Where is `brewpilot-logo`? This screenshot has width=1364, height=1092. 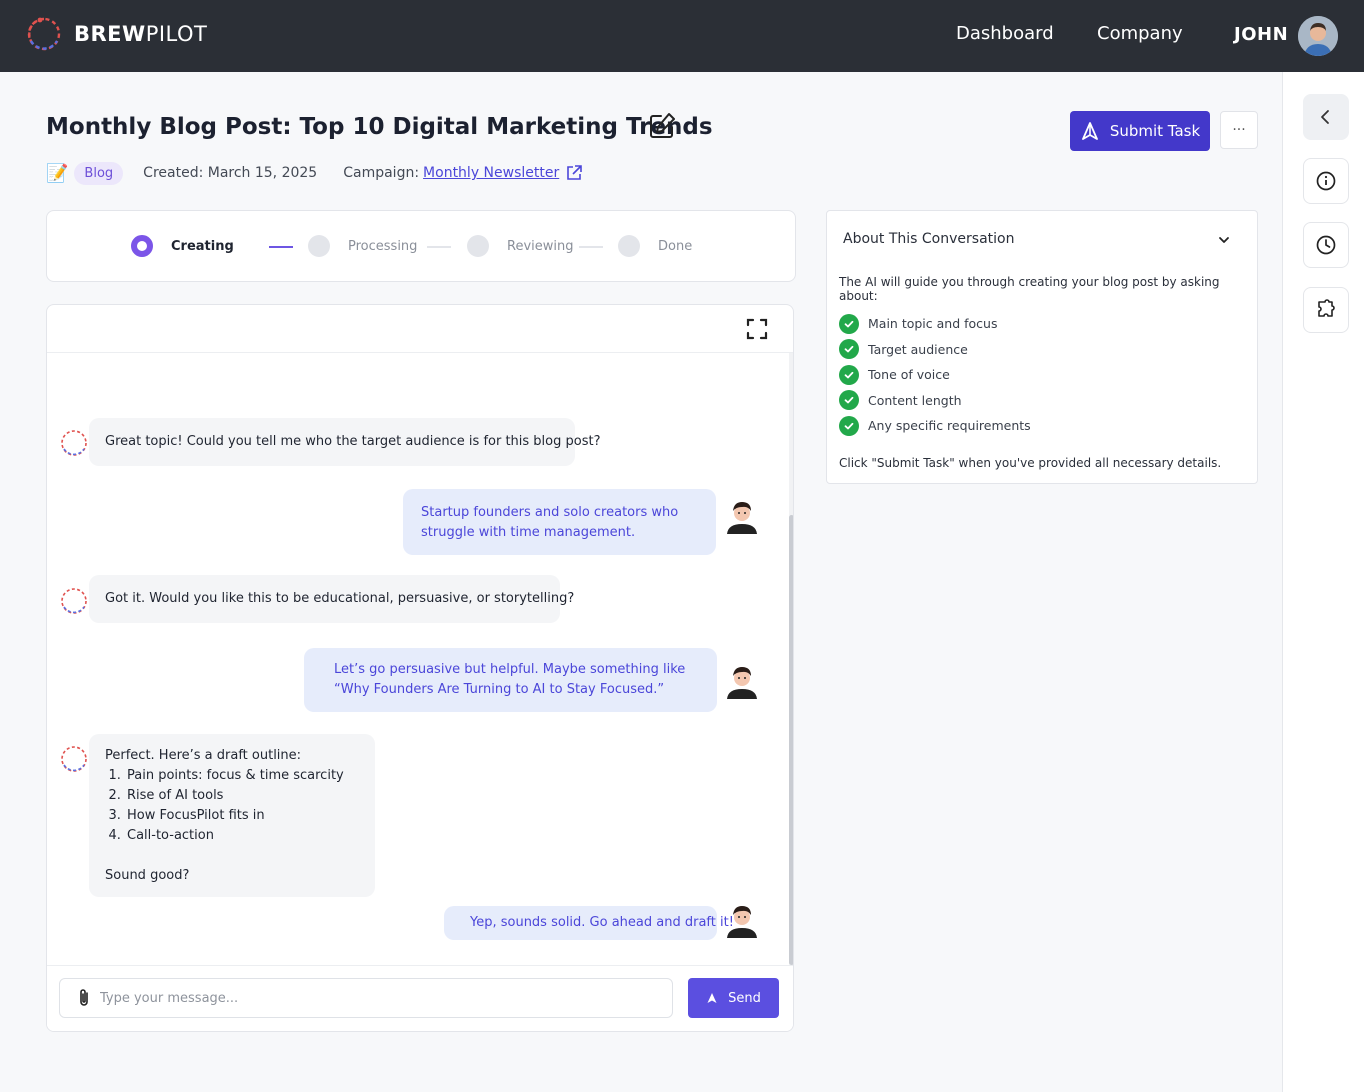 brewpilot-logo is located at coordinates (44, 34).